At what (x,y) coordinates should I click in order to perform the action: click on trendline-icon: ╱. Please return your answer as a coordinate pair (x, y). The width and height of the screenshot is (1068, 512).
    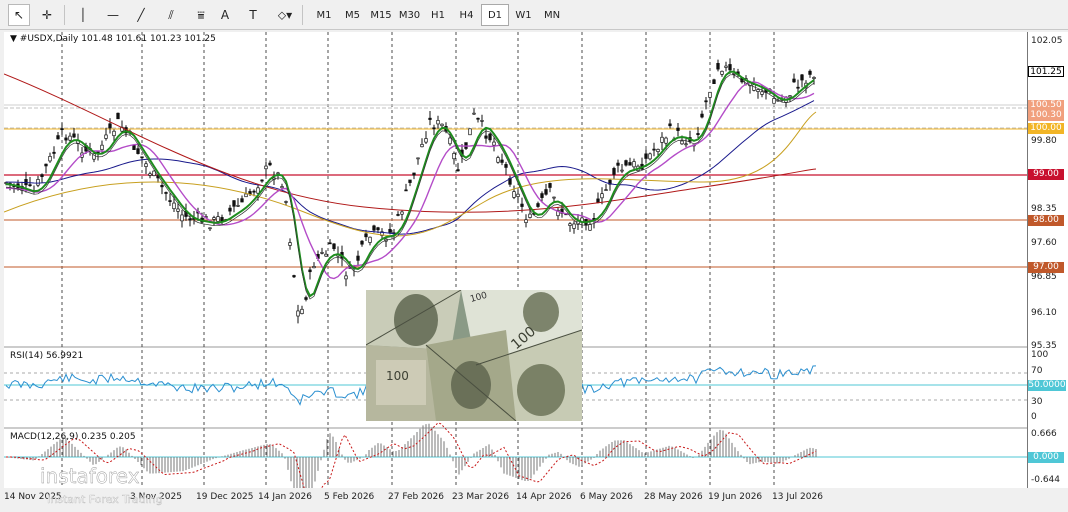
    Looking at the image, I should click on (141, 15).